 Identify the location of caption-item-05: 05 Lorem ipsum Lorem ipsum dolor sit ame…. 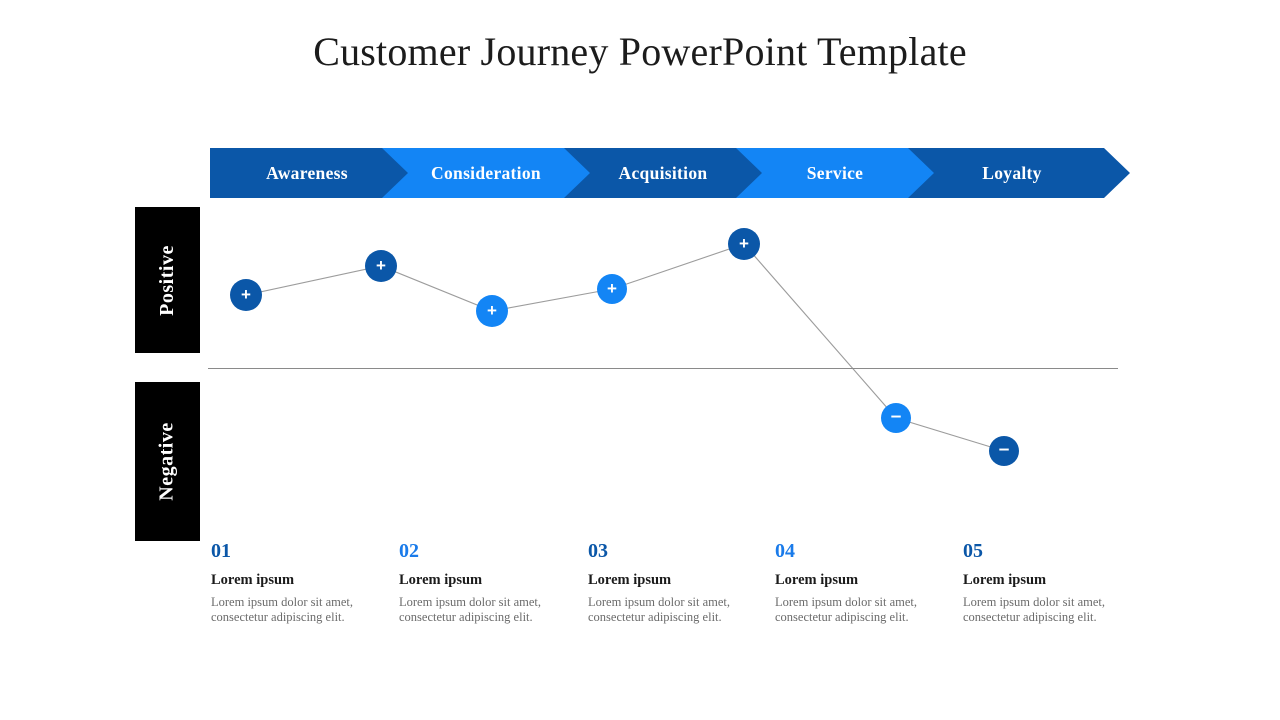
(1057, 582).